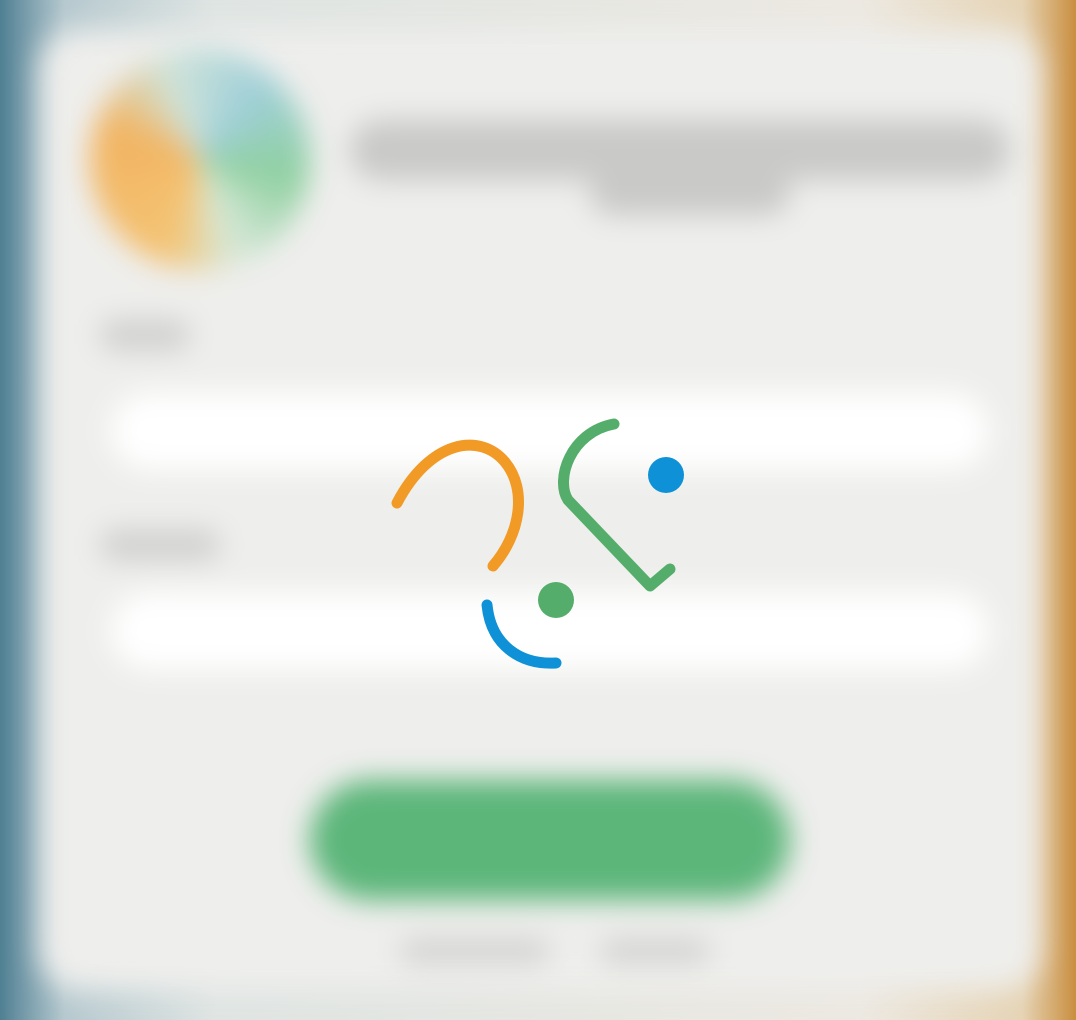 This screenshot has height=1020, width=1076. What do you see at coordinates (617, 505) in the screenshot?
I see `spinner-green-hook` at bounding box center [617, 505].